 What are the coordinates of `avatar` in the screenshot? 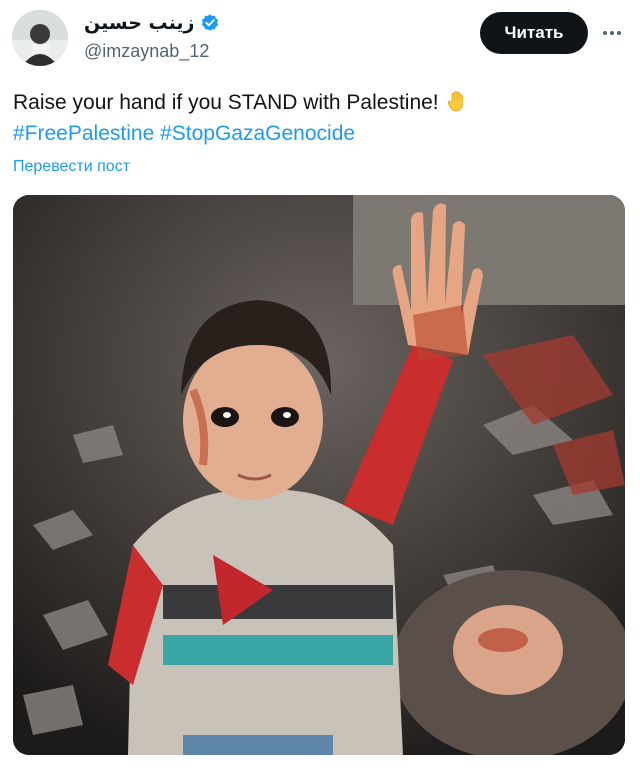 It's located at (40, 38).